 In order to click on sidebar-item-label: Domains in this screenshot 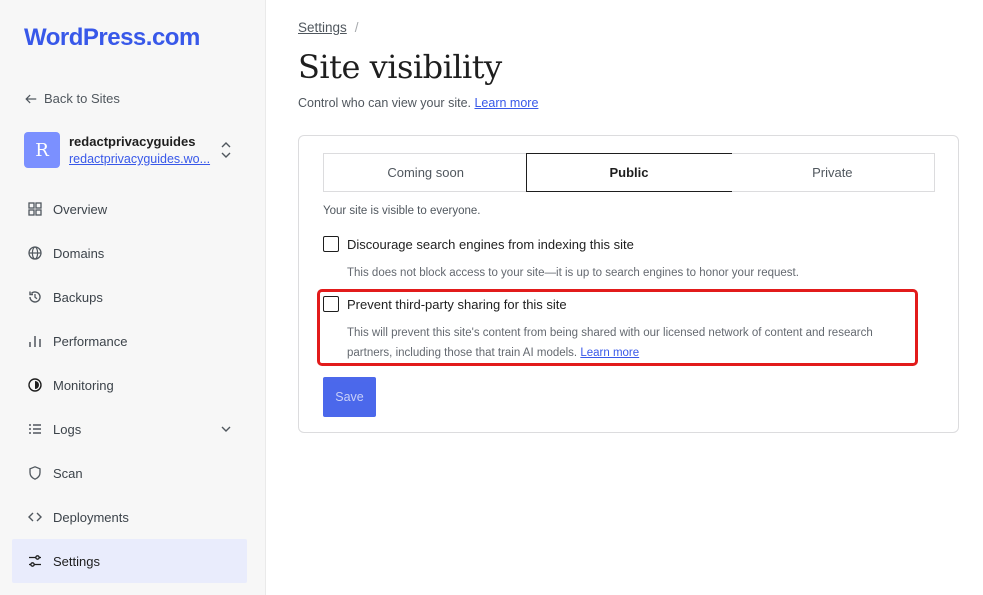, I will do `click(79, 253)`.